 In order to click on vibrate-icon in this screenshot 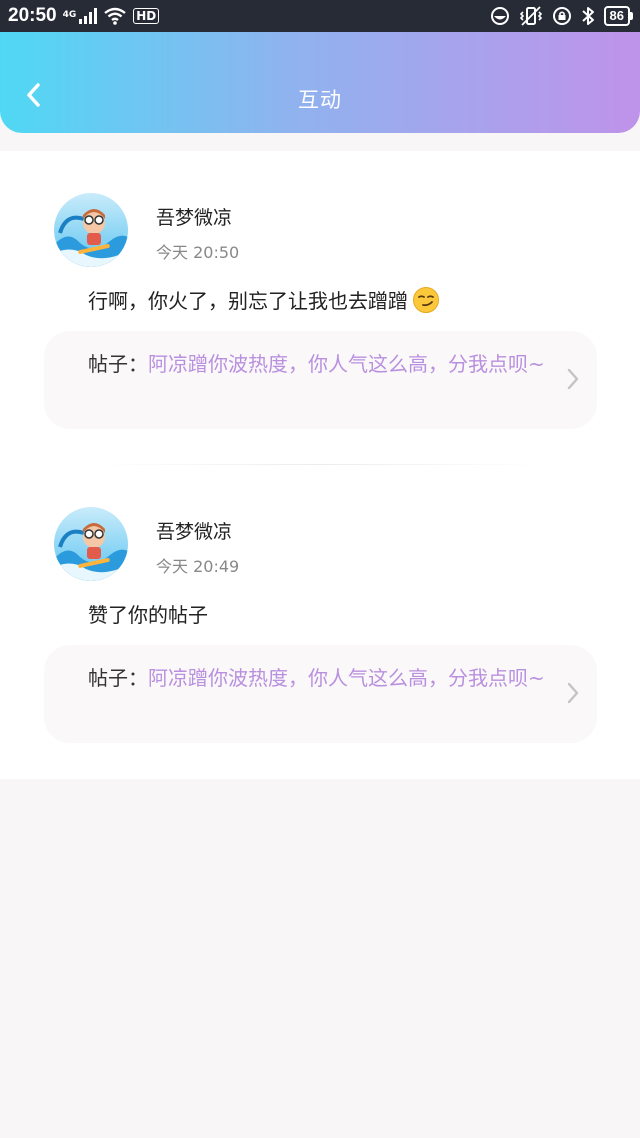, I will do `click(530, 16)`.